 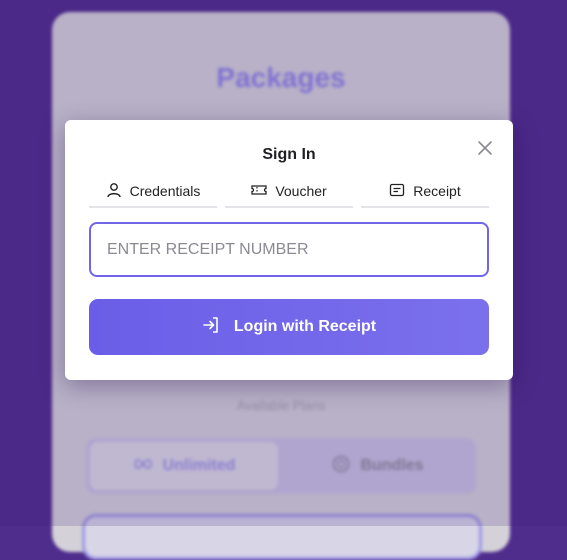 I want to click on tab-voucher-label: Voucher, so click(x=301, y=191).